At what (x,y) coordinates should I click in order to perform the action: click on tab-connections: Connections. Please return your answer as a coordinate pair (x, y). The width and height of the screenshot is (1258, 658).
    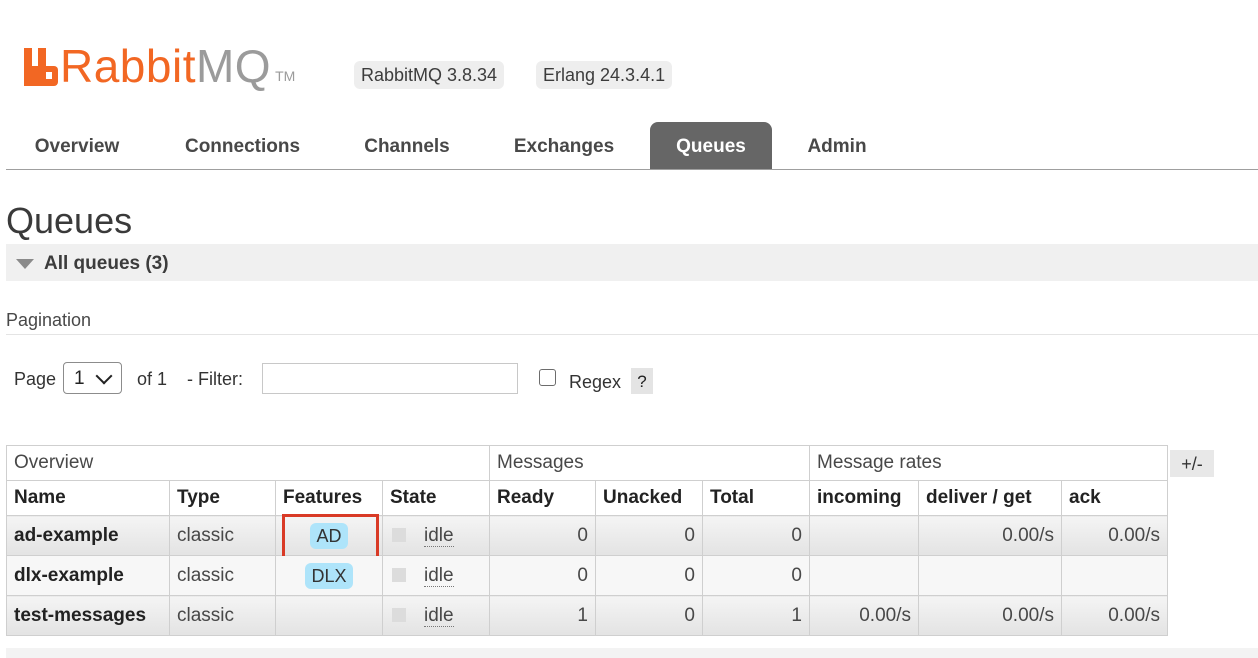
    Looking at the image, I should click on (242, 145).